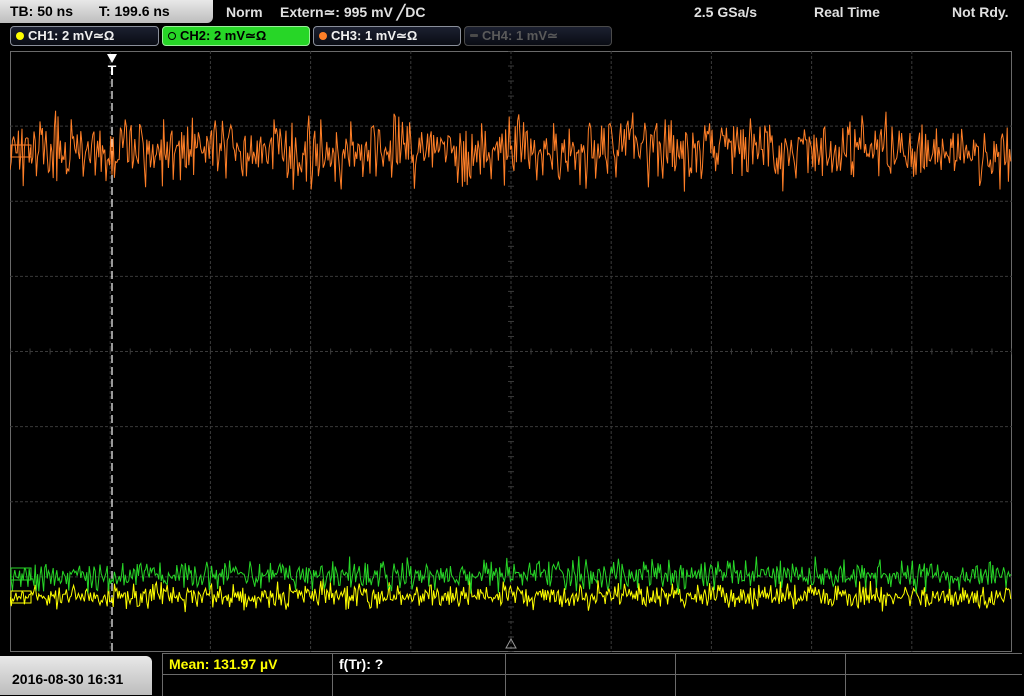 This screenshot has width=1024, height=696. I want to click on ch4-label: CH4: 1 mV≃, so click(520, 35).